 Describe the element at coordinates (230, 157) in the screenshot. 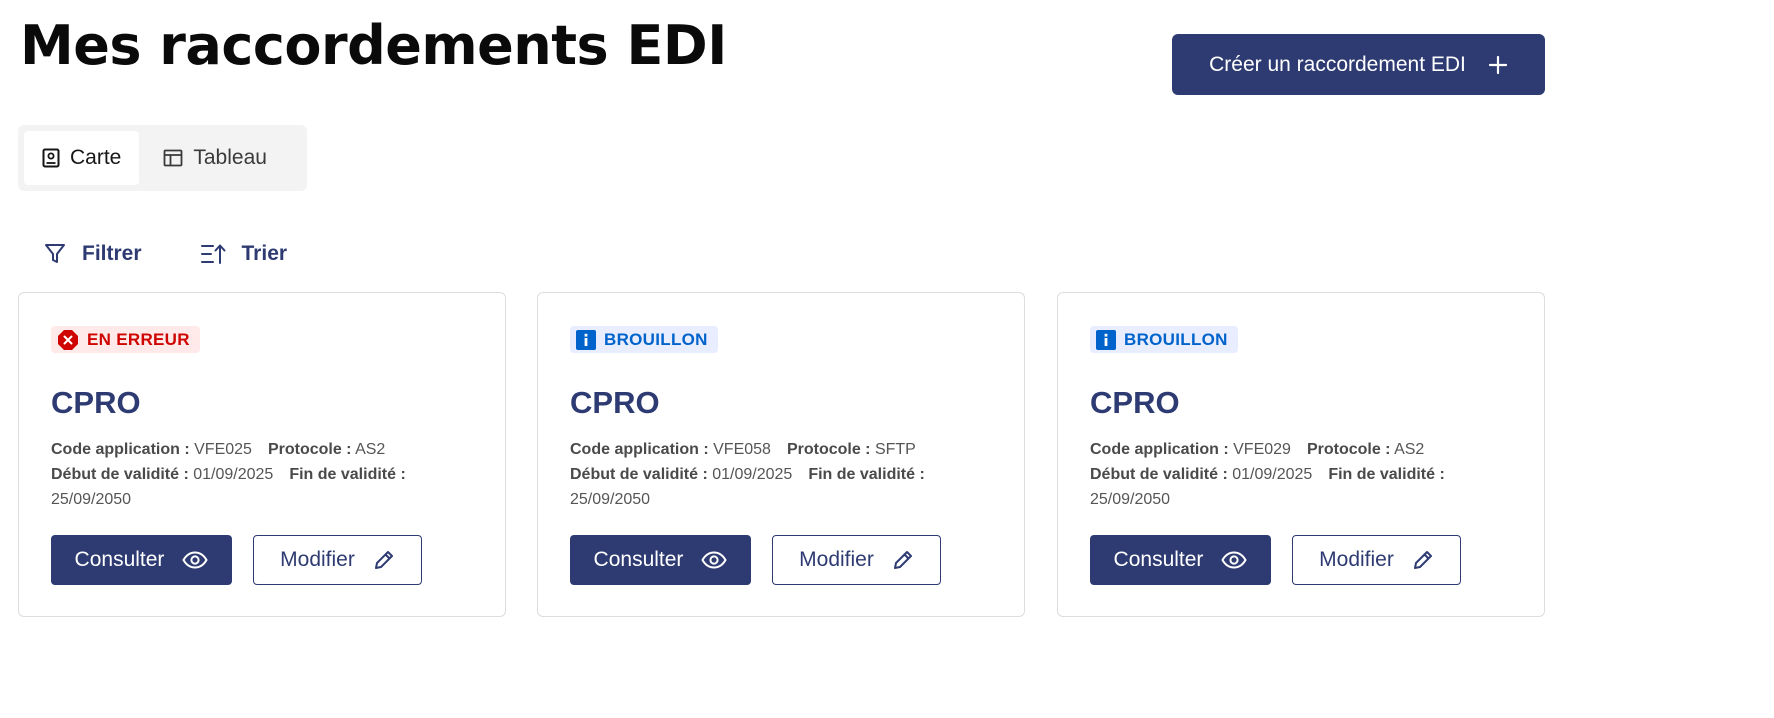

I see `view-option-label: Tableau` at that location.